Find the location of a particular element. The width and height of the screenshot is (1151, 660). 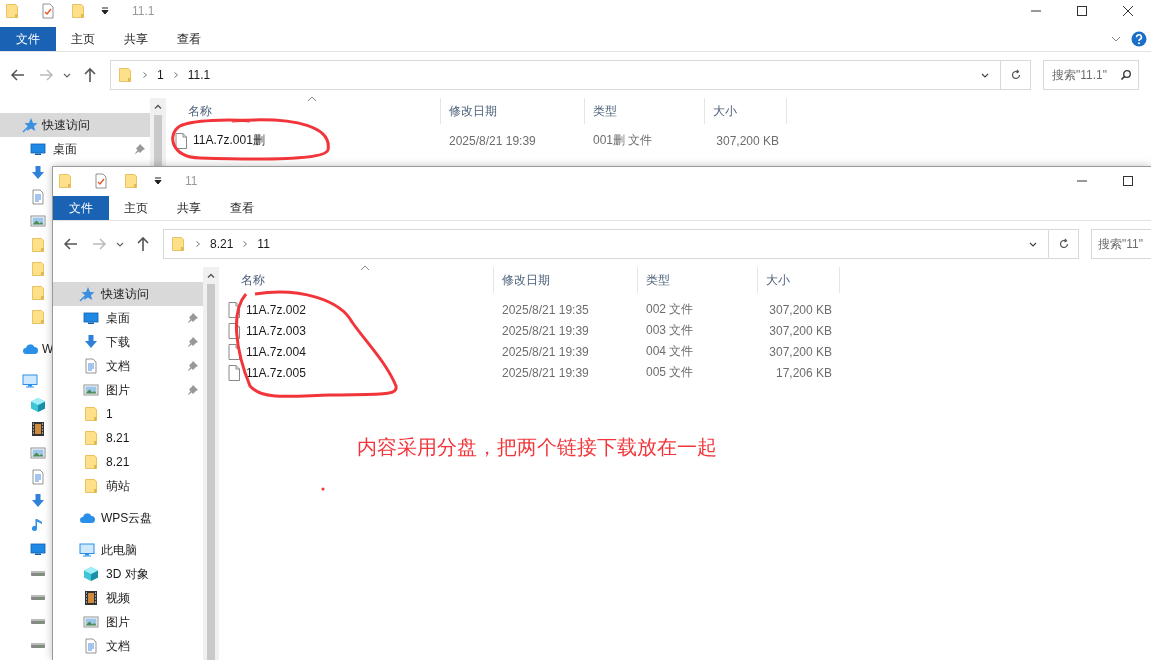

nav-item: 1 is located at coordinates (128, 414).